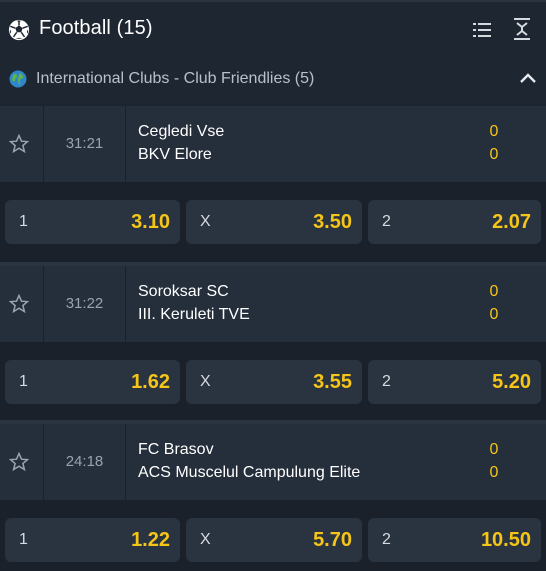  I want to click on chevron-up-icon, so click(528, 78).